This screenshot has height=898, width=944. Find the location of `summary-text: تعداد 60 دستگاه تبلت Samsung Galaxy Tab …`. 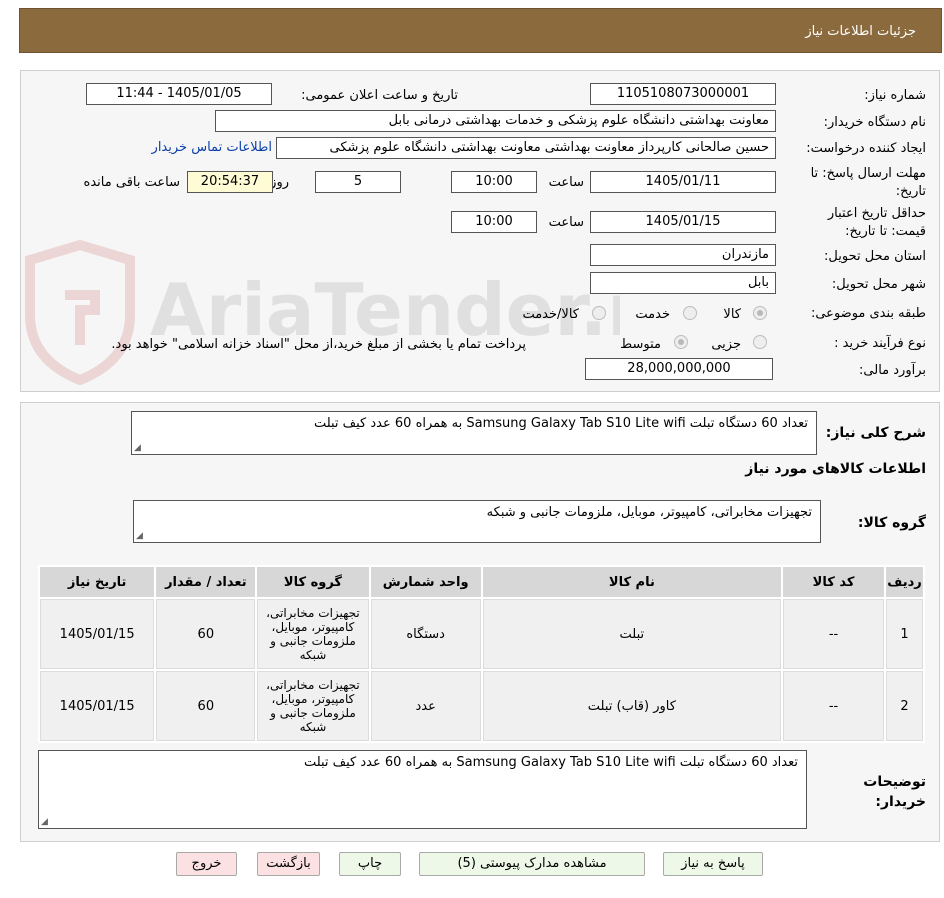

summary-text: تعداد 60 دستگاه تبلت Samsung Galaxy Tab … is located at coordinates (560, 423).